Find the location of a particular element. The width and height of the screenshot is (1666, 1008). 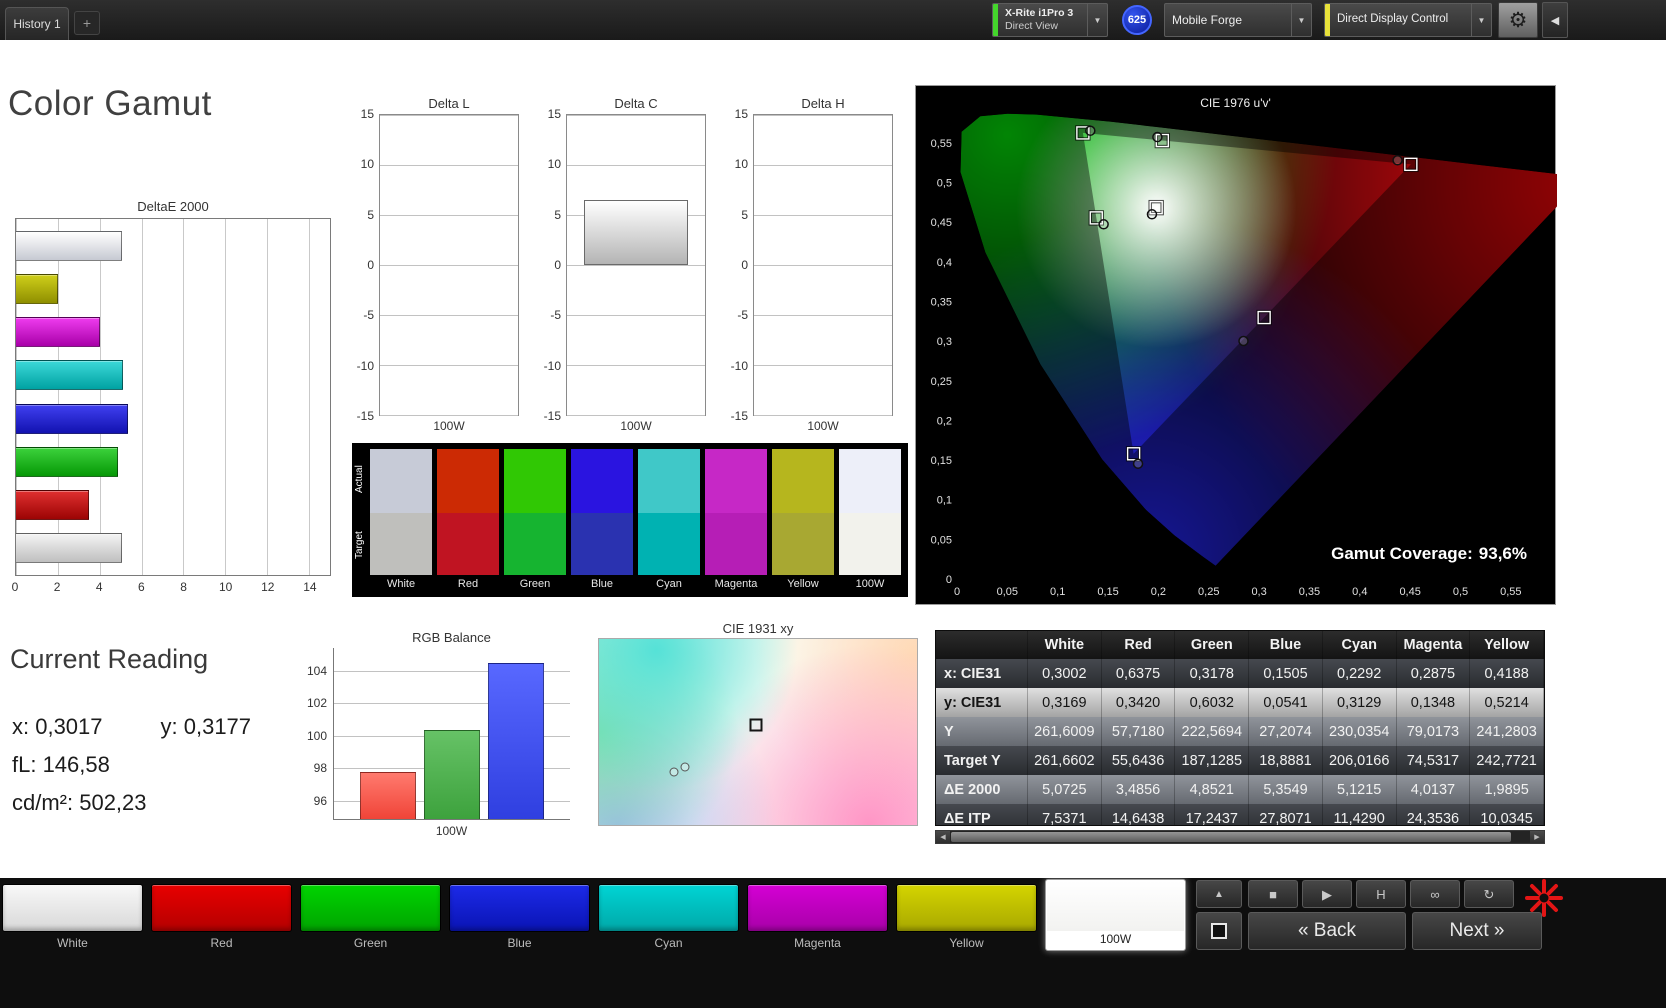

source-dropdown: Mobile Forge ▼ is located at coordinates (1238, 20).